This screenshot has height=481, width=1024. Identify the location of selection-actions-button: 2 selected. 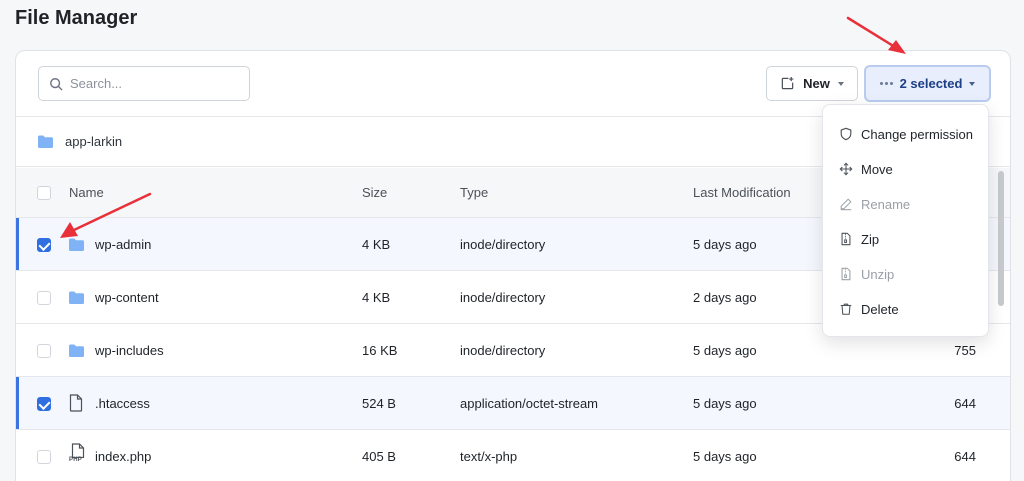
(927, 83).